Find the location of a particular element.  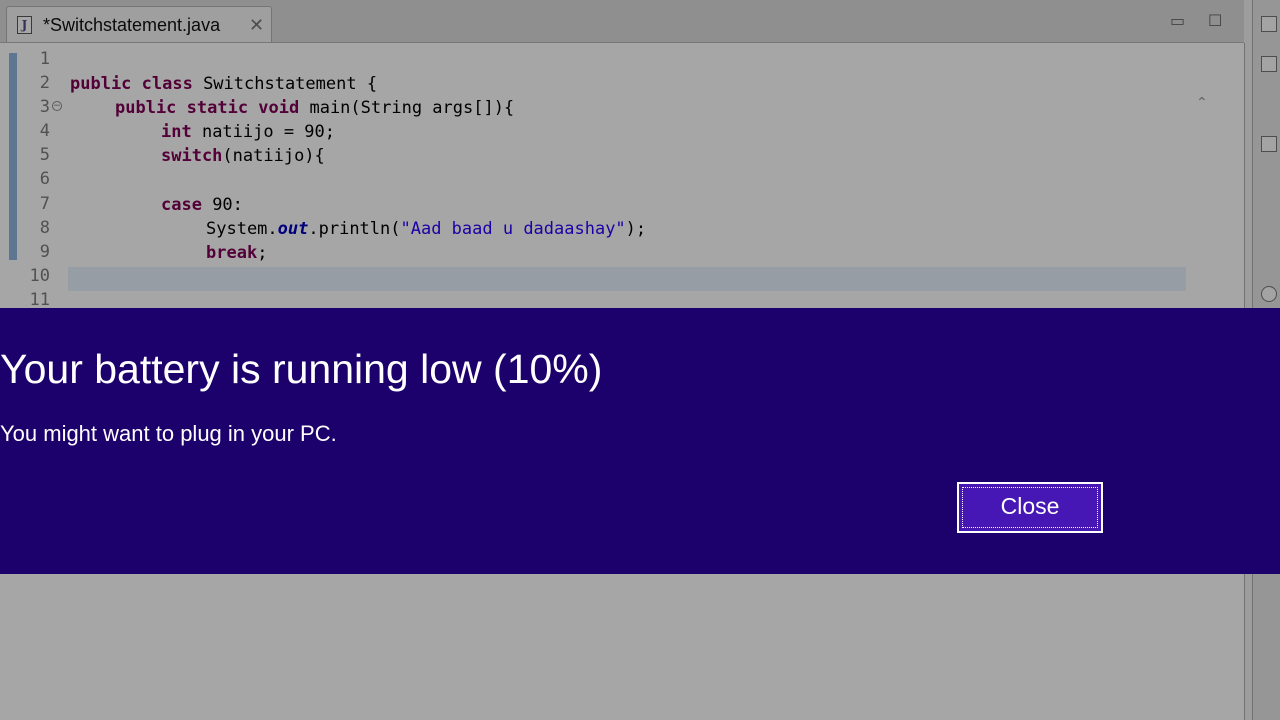

toast-message: You might want to plug in your PC. is located at coordinates (168, 433).